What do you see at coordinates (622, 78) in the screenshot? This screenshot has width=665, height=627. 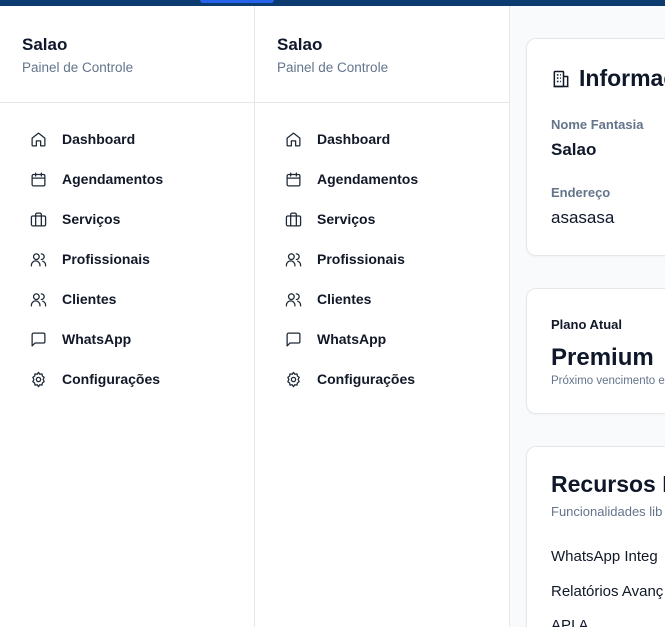 I see `card-title: Informac` at bounding box center [622, 78].